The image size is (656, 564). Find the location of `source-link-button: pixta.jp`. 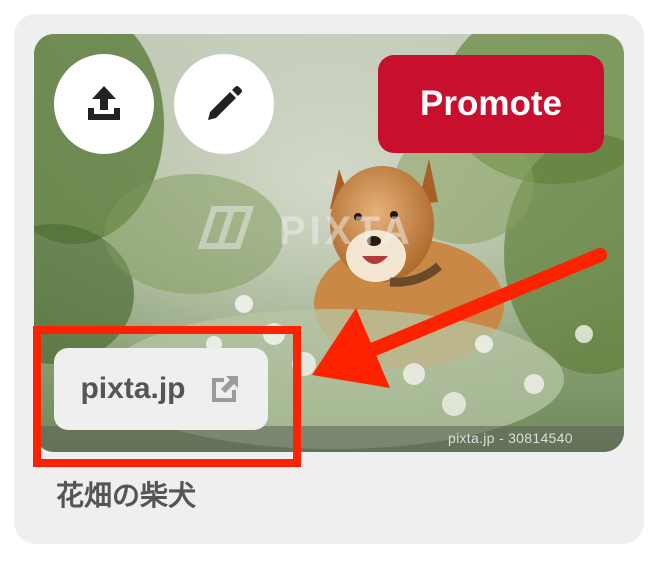

source-link-button: pixta.jp is located at coordinates (161, 389).